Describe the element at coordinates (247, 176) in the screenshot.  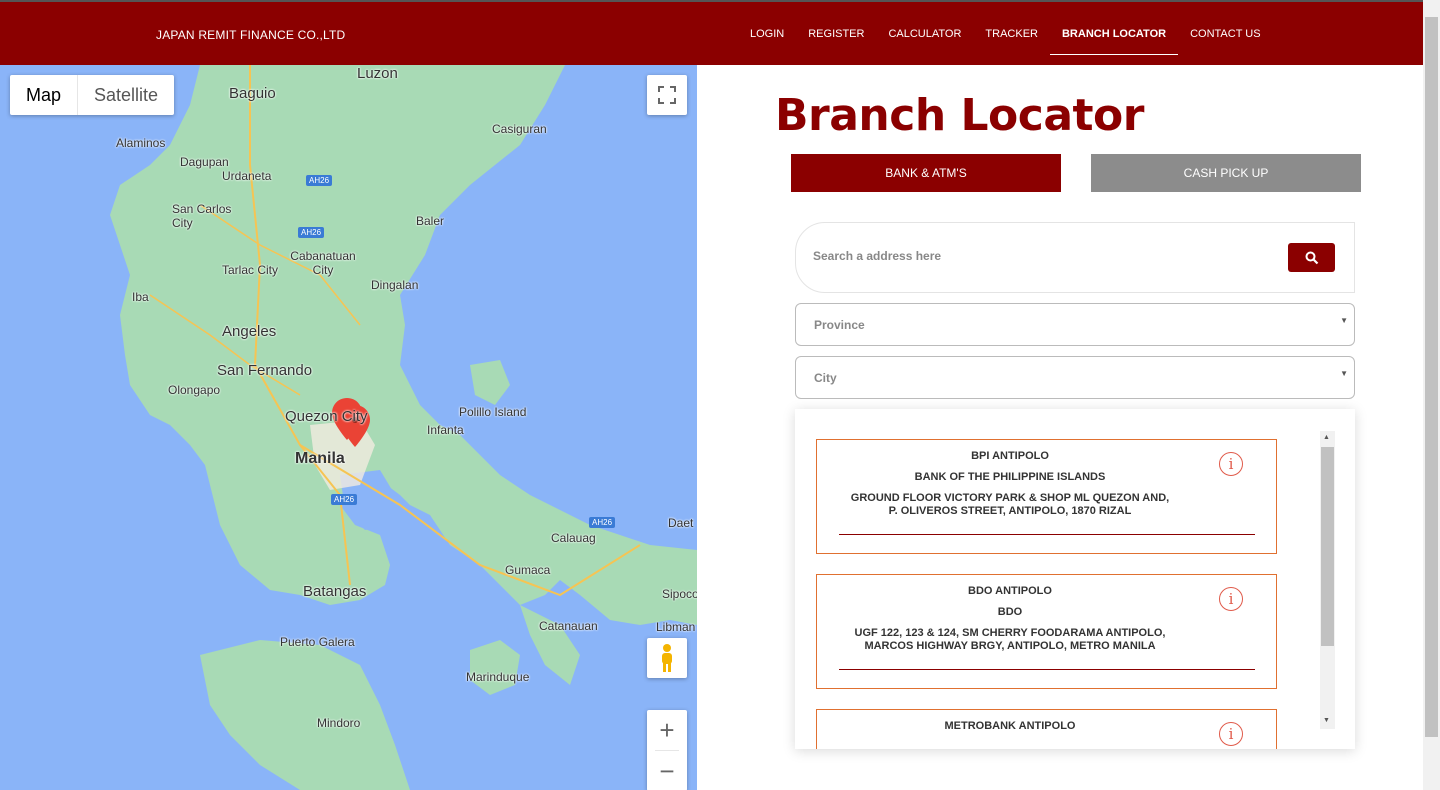
I see `map-label: Urdaneta` at that location.